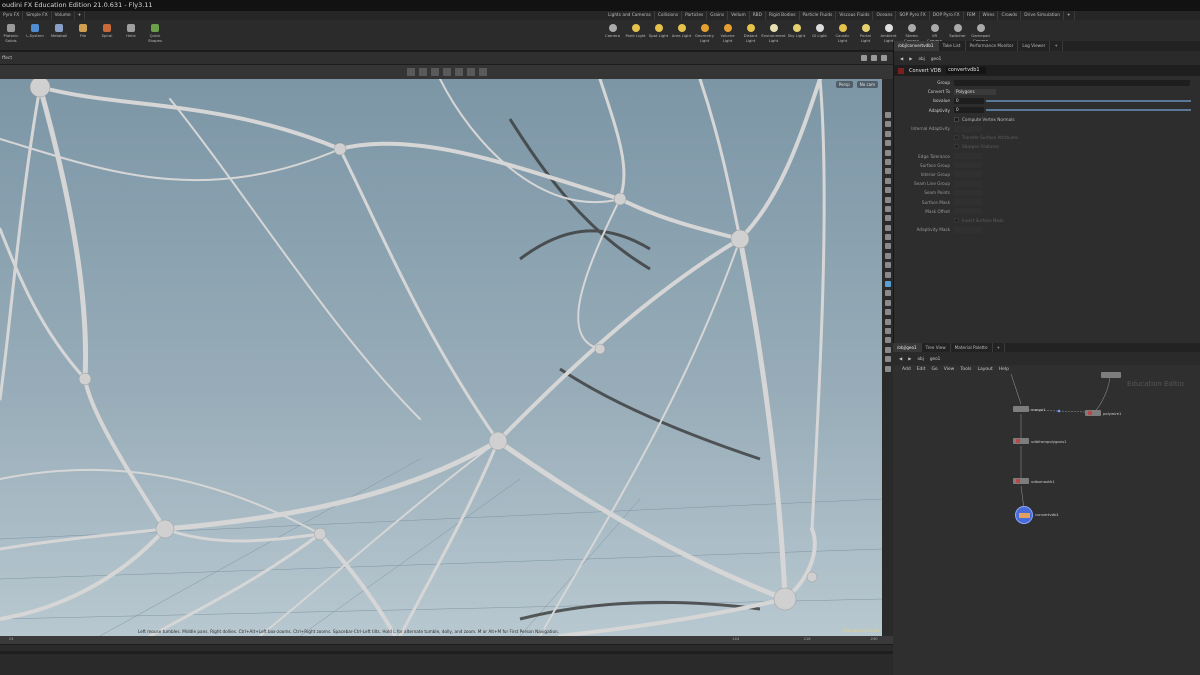 This screenshot has width=1200, height=675. I want to click on network-node-vdbfrompolygons1, so click(1021, 441).